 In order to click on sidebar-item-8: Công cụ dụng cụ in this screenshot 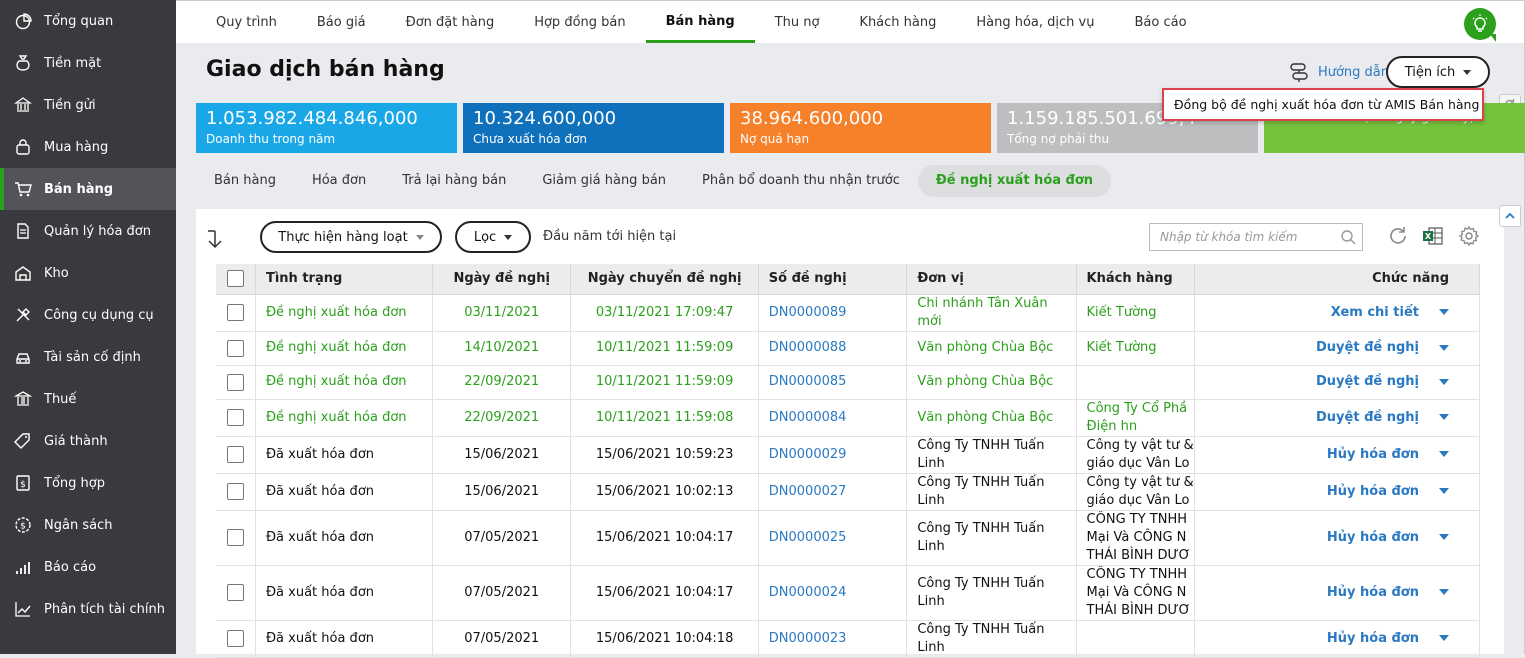, I will do `click(88, 315)`.